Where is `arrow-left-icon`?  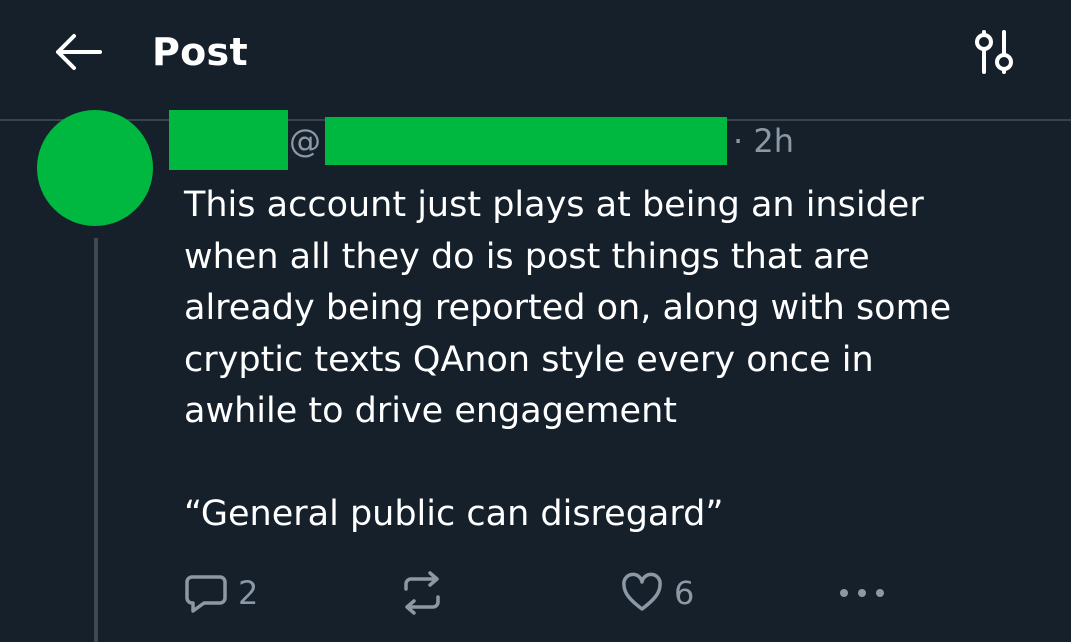 arrow-left-icon is located at coordinates (79, 52).